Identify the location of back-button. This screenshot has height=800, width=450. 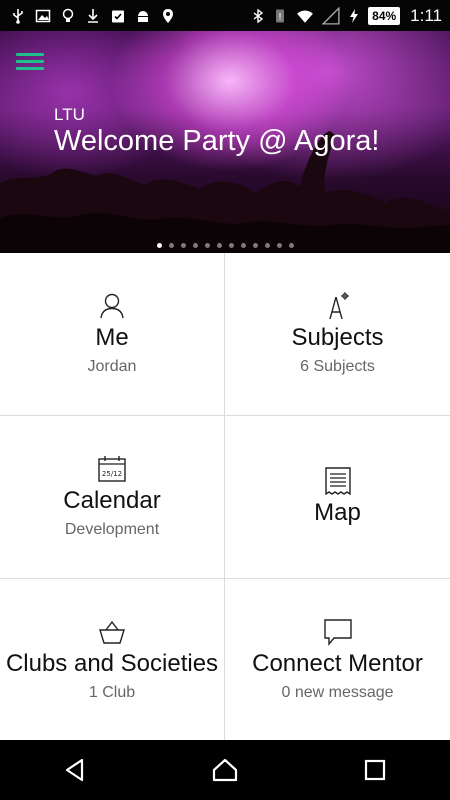
(75, 770).